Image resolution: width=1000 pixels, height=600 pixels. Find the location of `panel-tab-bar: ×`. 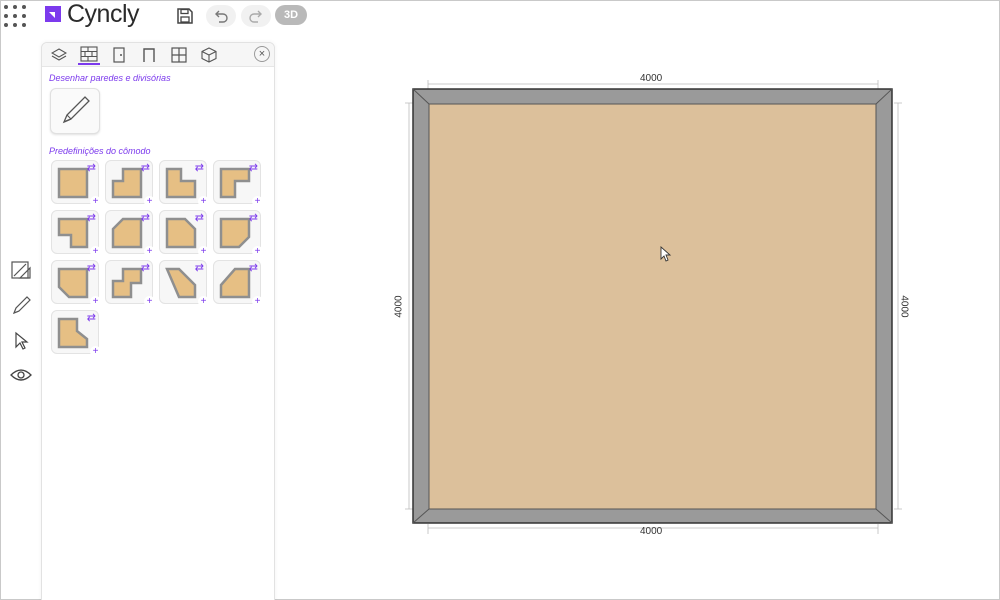

panel-tab-bar: × is located at coordinates (158, 55).